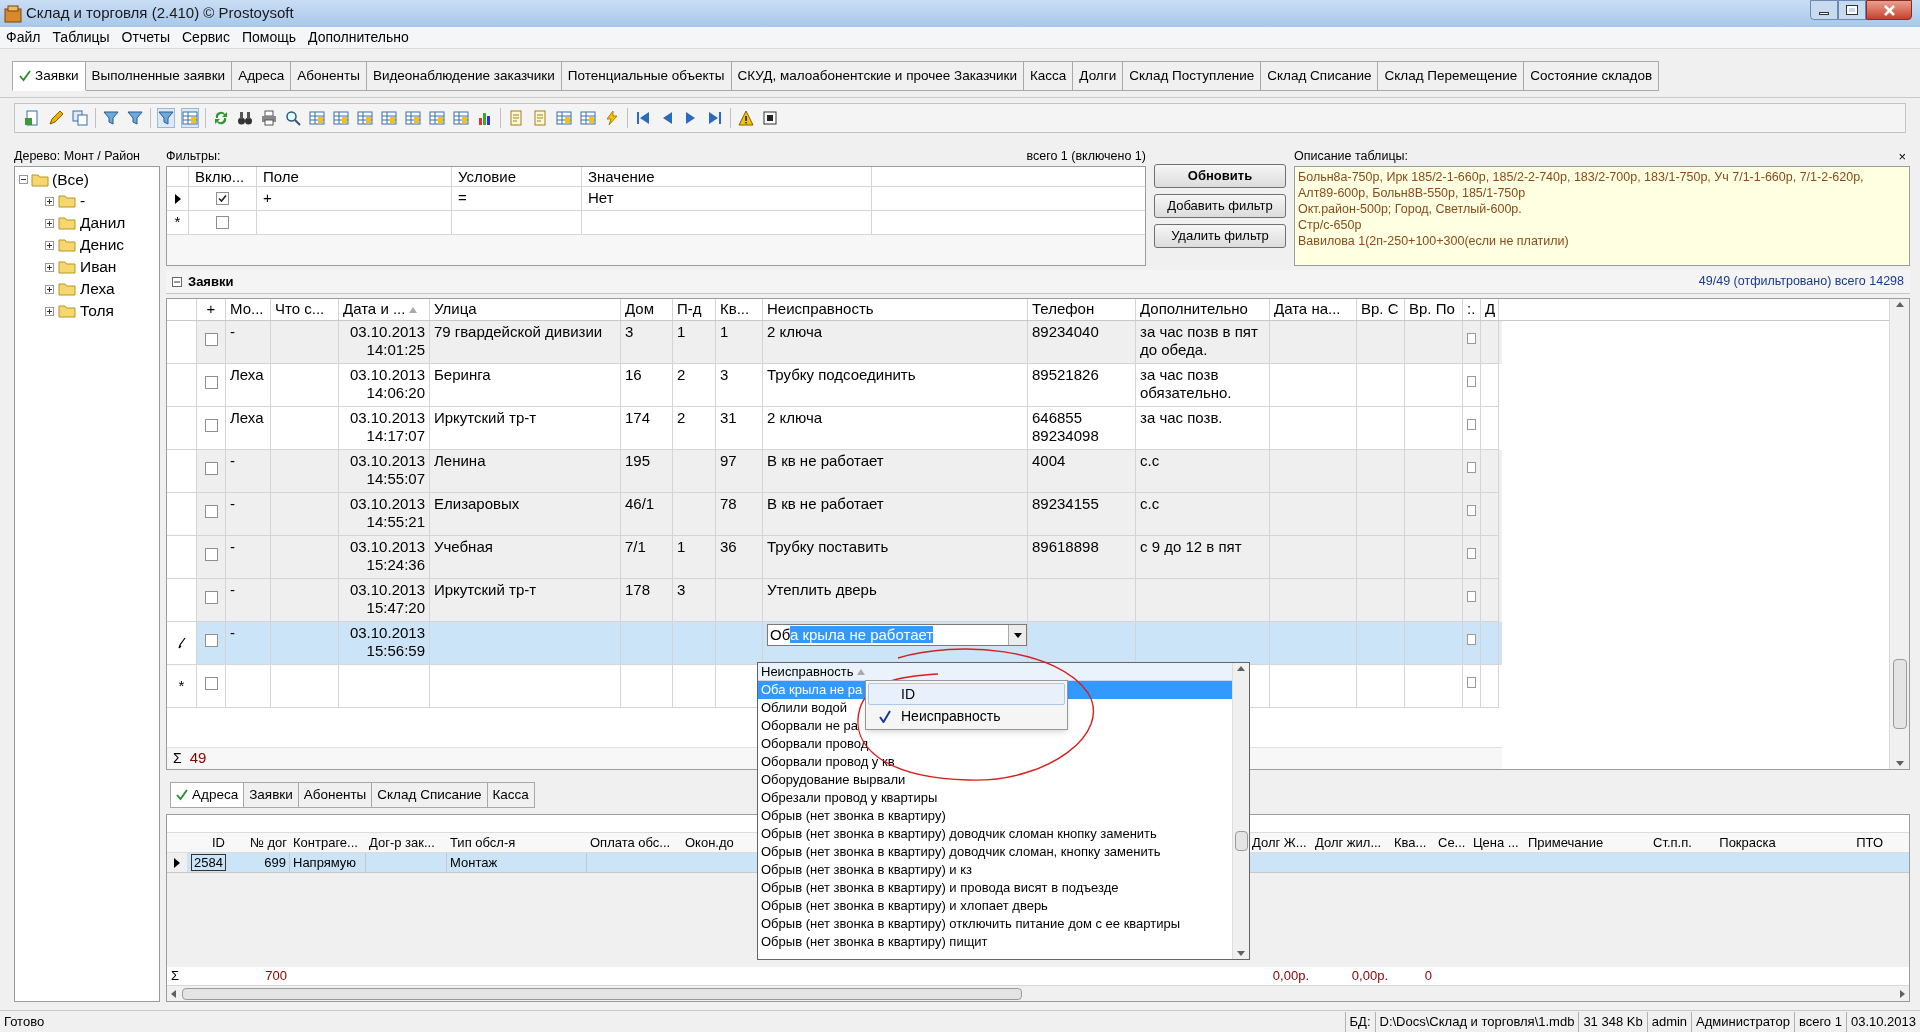 The height and width of the screenshot is (1032, 1920). I want to click on table-cell: 14:55:07, so click(395, 479).